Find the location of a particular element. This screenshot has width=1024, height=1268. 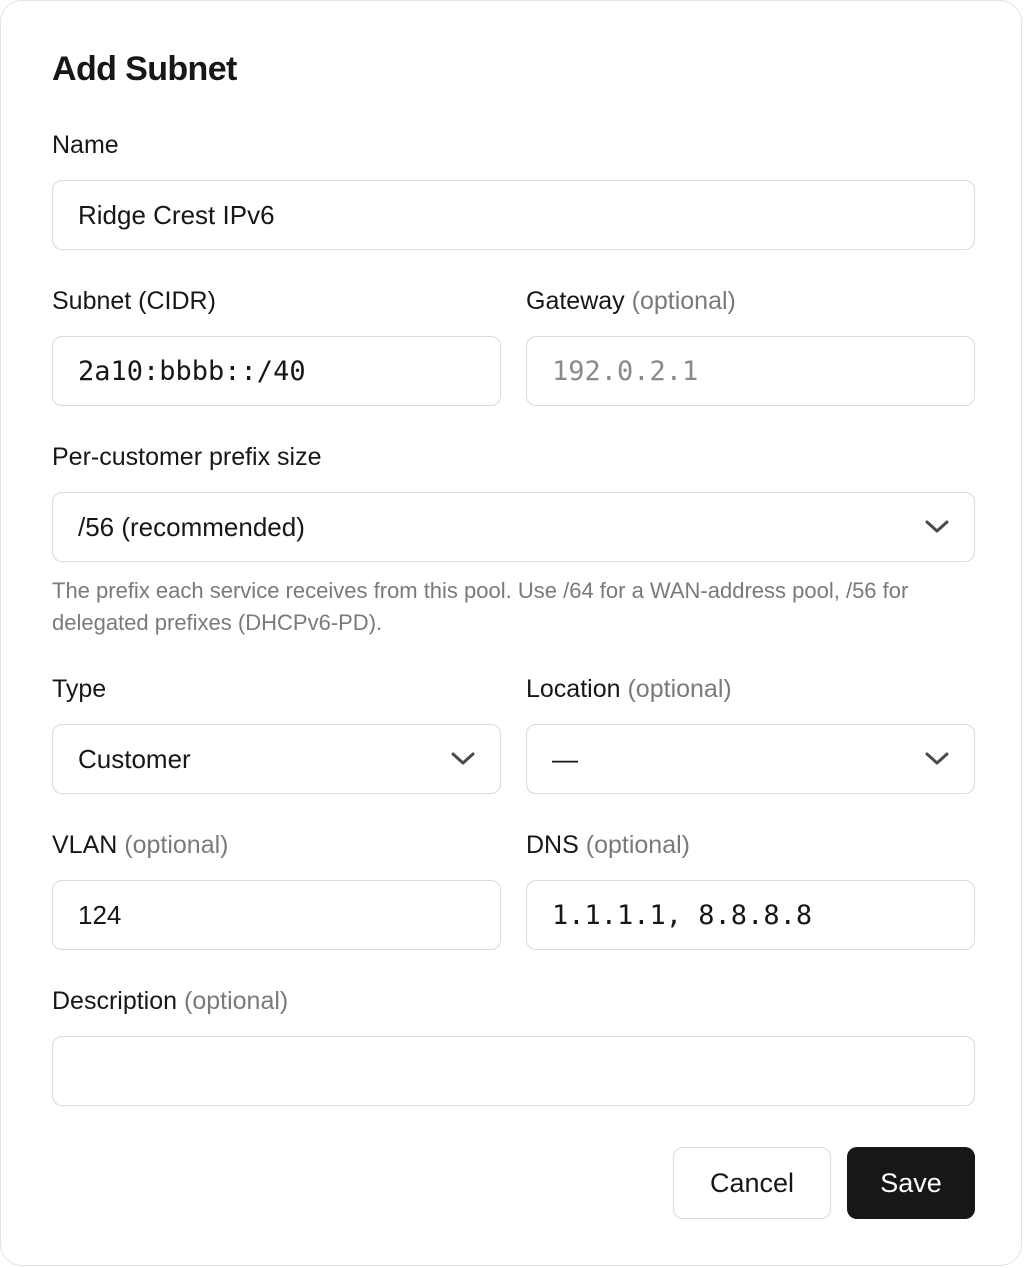

location-select: — is located at coordinates (750, 759).